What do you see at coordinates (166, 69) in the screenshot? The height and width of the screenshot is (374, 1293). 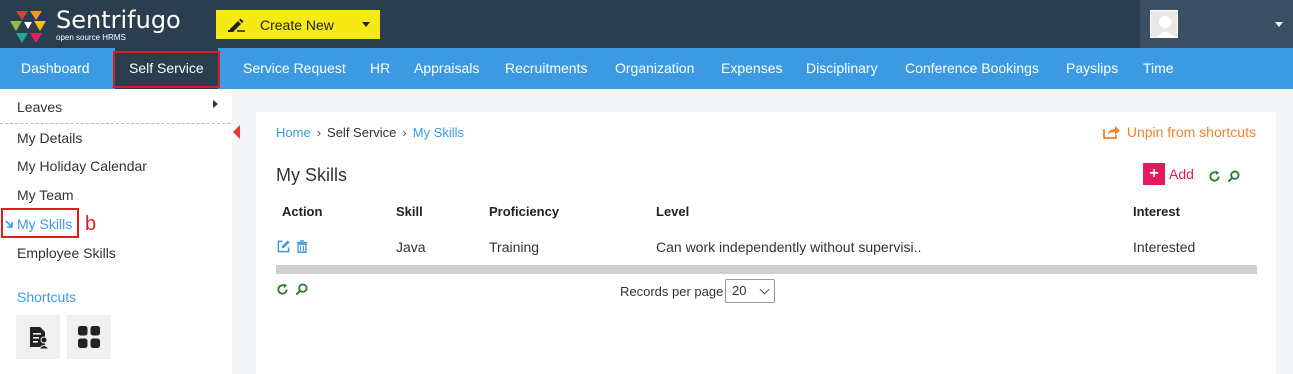 I see `annotation-box-a` at bounding box center [166, 69].